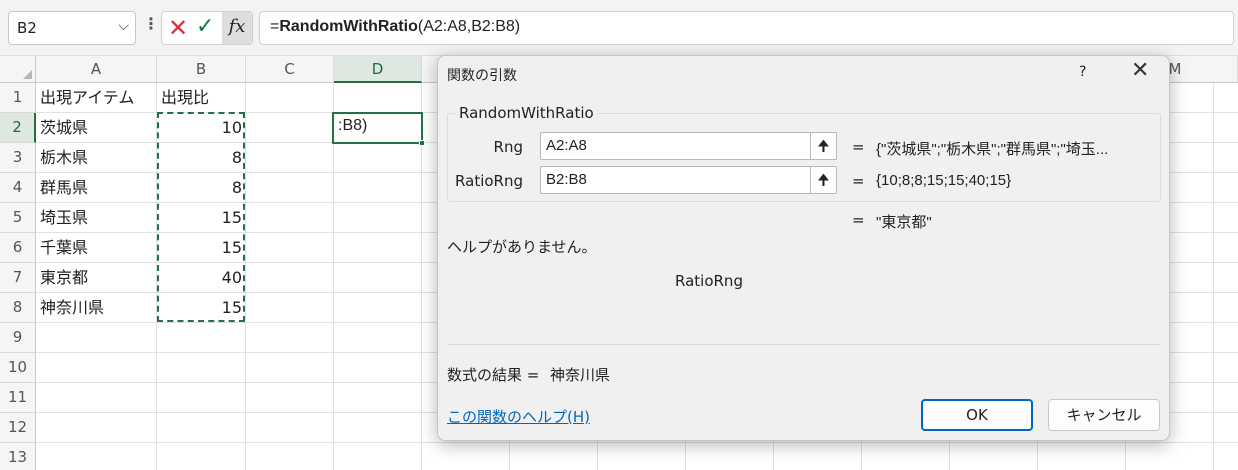  I want to click on formula-arguments: (A2:A8,B2:B8), so click(469, 26).